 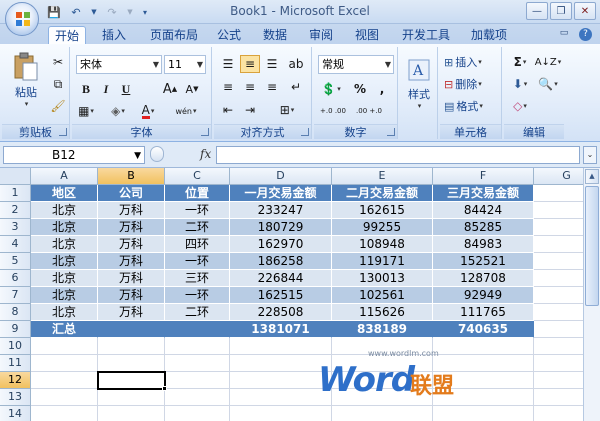 What do you see at coordinates (106, 89) in the screenshot?
I see `italic-button: I` at bounding box center [106, 89].